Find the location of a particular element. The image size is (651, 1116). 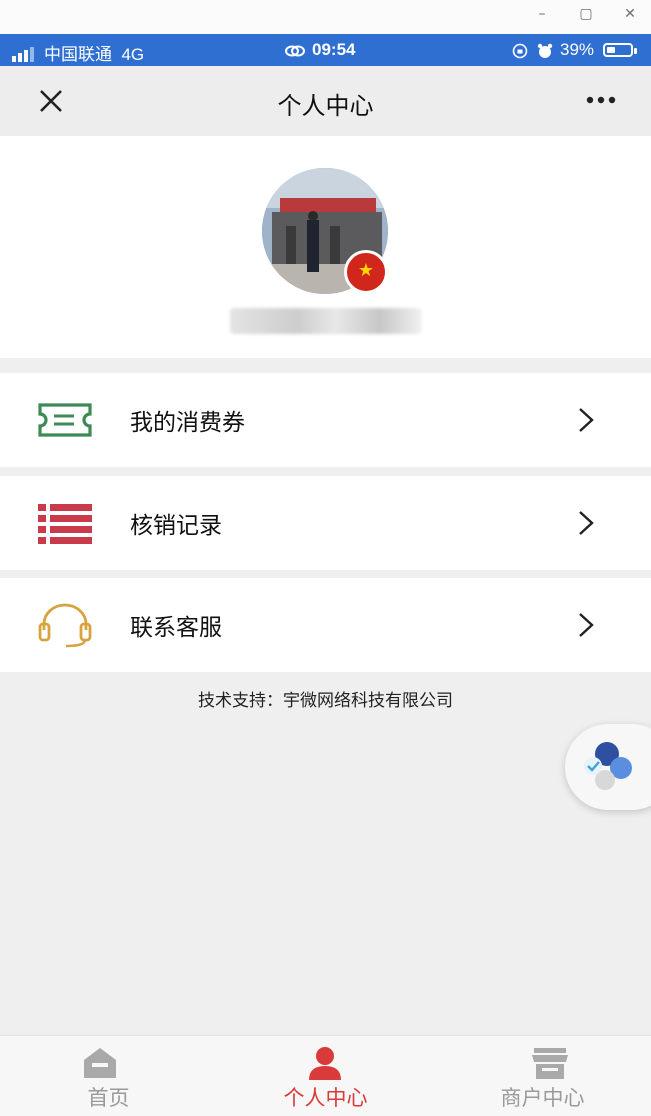

list-icon is located at coordinates (65, 524).